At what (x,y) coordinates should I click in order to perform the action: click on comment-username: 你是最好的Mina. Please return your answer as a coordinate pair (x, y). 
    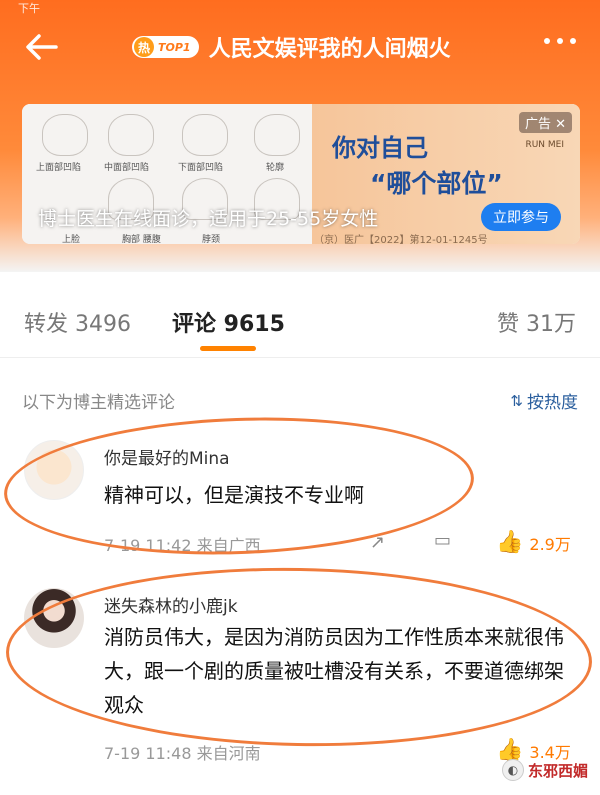
    Looking at the image, I should click on (167, 456).